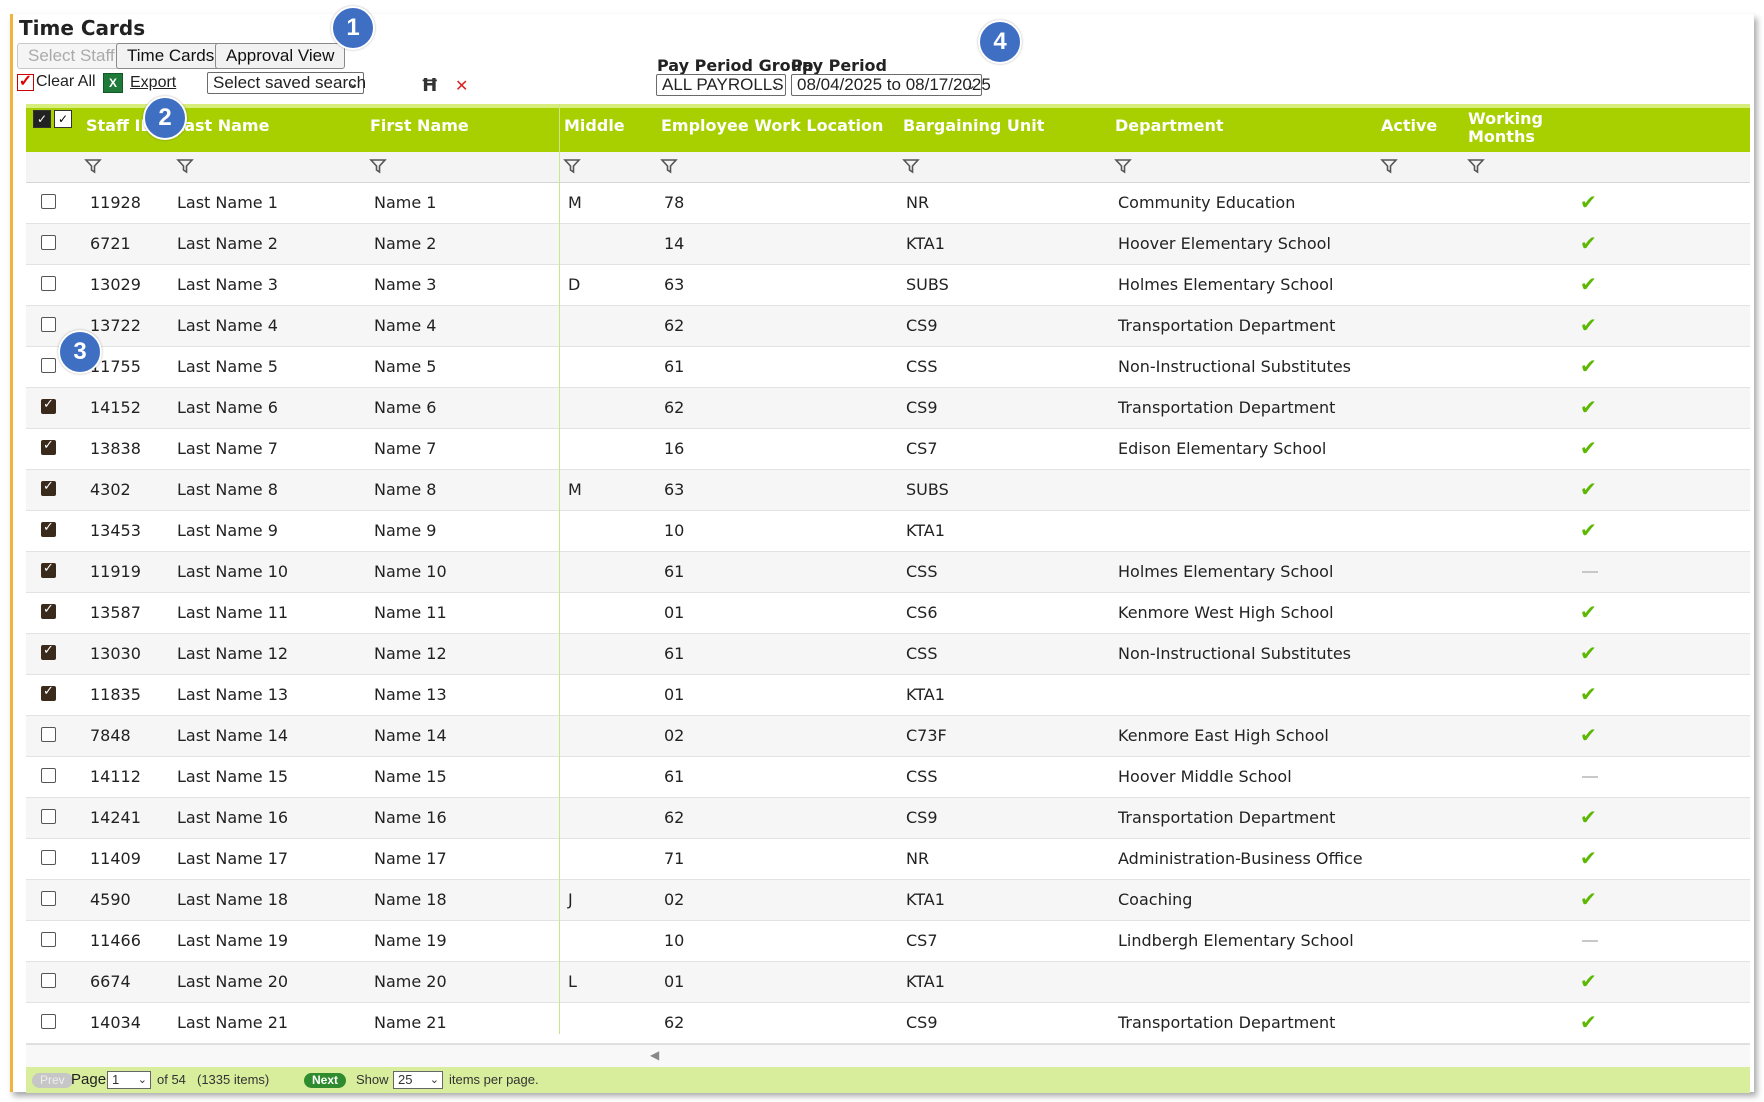 The image size is (1764, 1102). I want to click on cell-bargaining-unit: NR, so click(918, 202).